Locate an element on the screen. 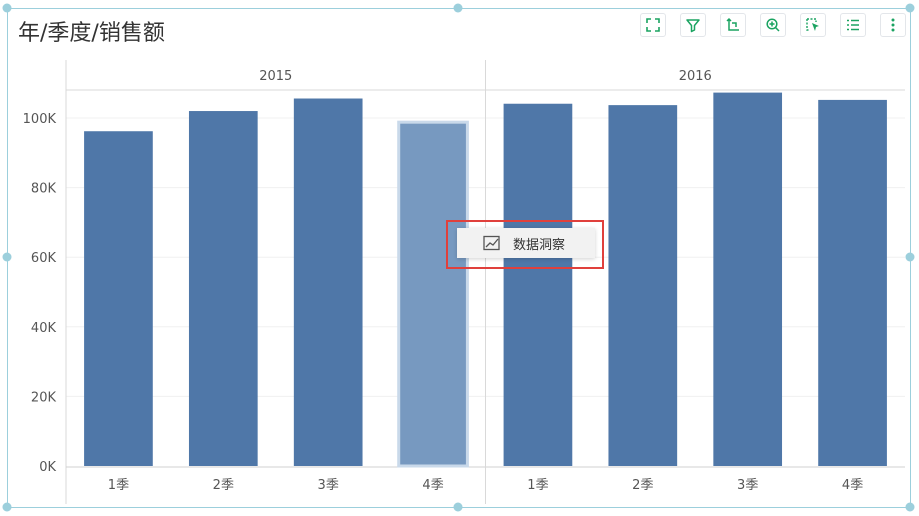  y-tick-label: 0K is located at coordinates (47, 467).